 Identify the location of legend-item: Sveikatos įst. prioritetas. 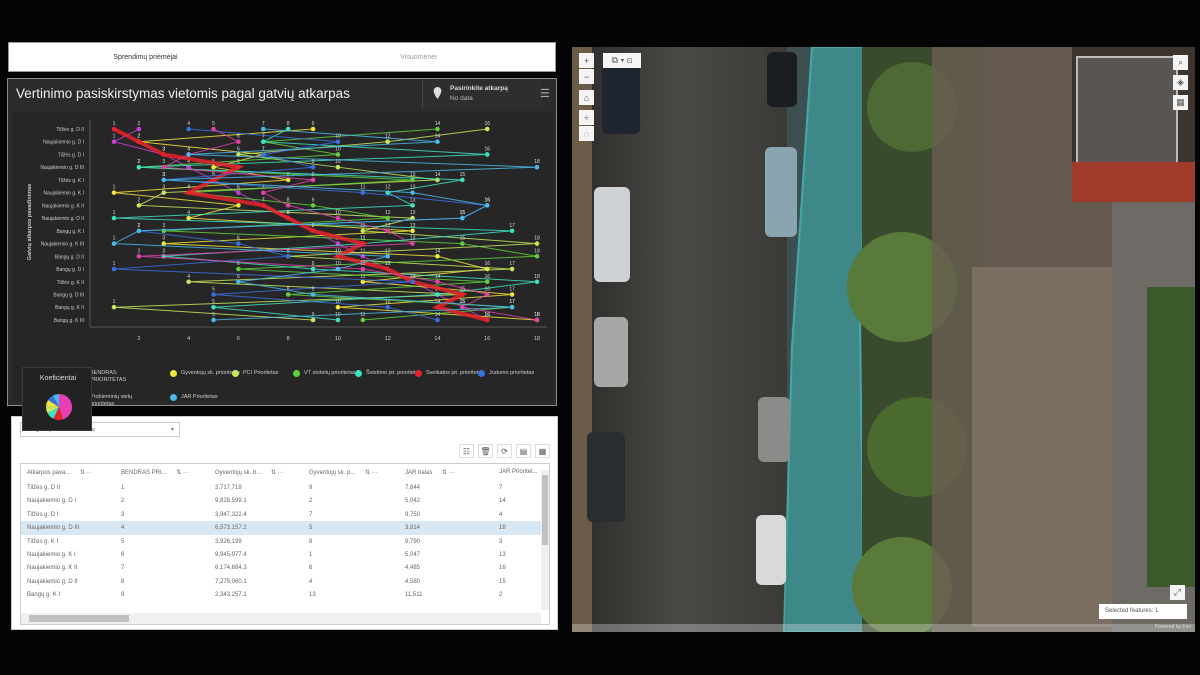
(450, 373).